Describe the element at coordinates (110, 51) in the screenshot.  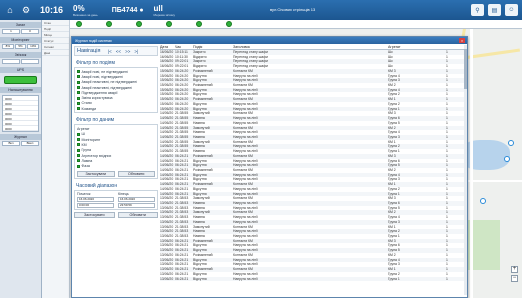
I see `first-page-button: |<` at that location.